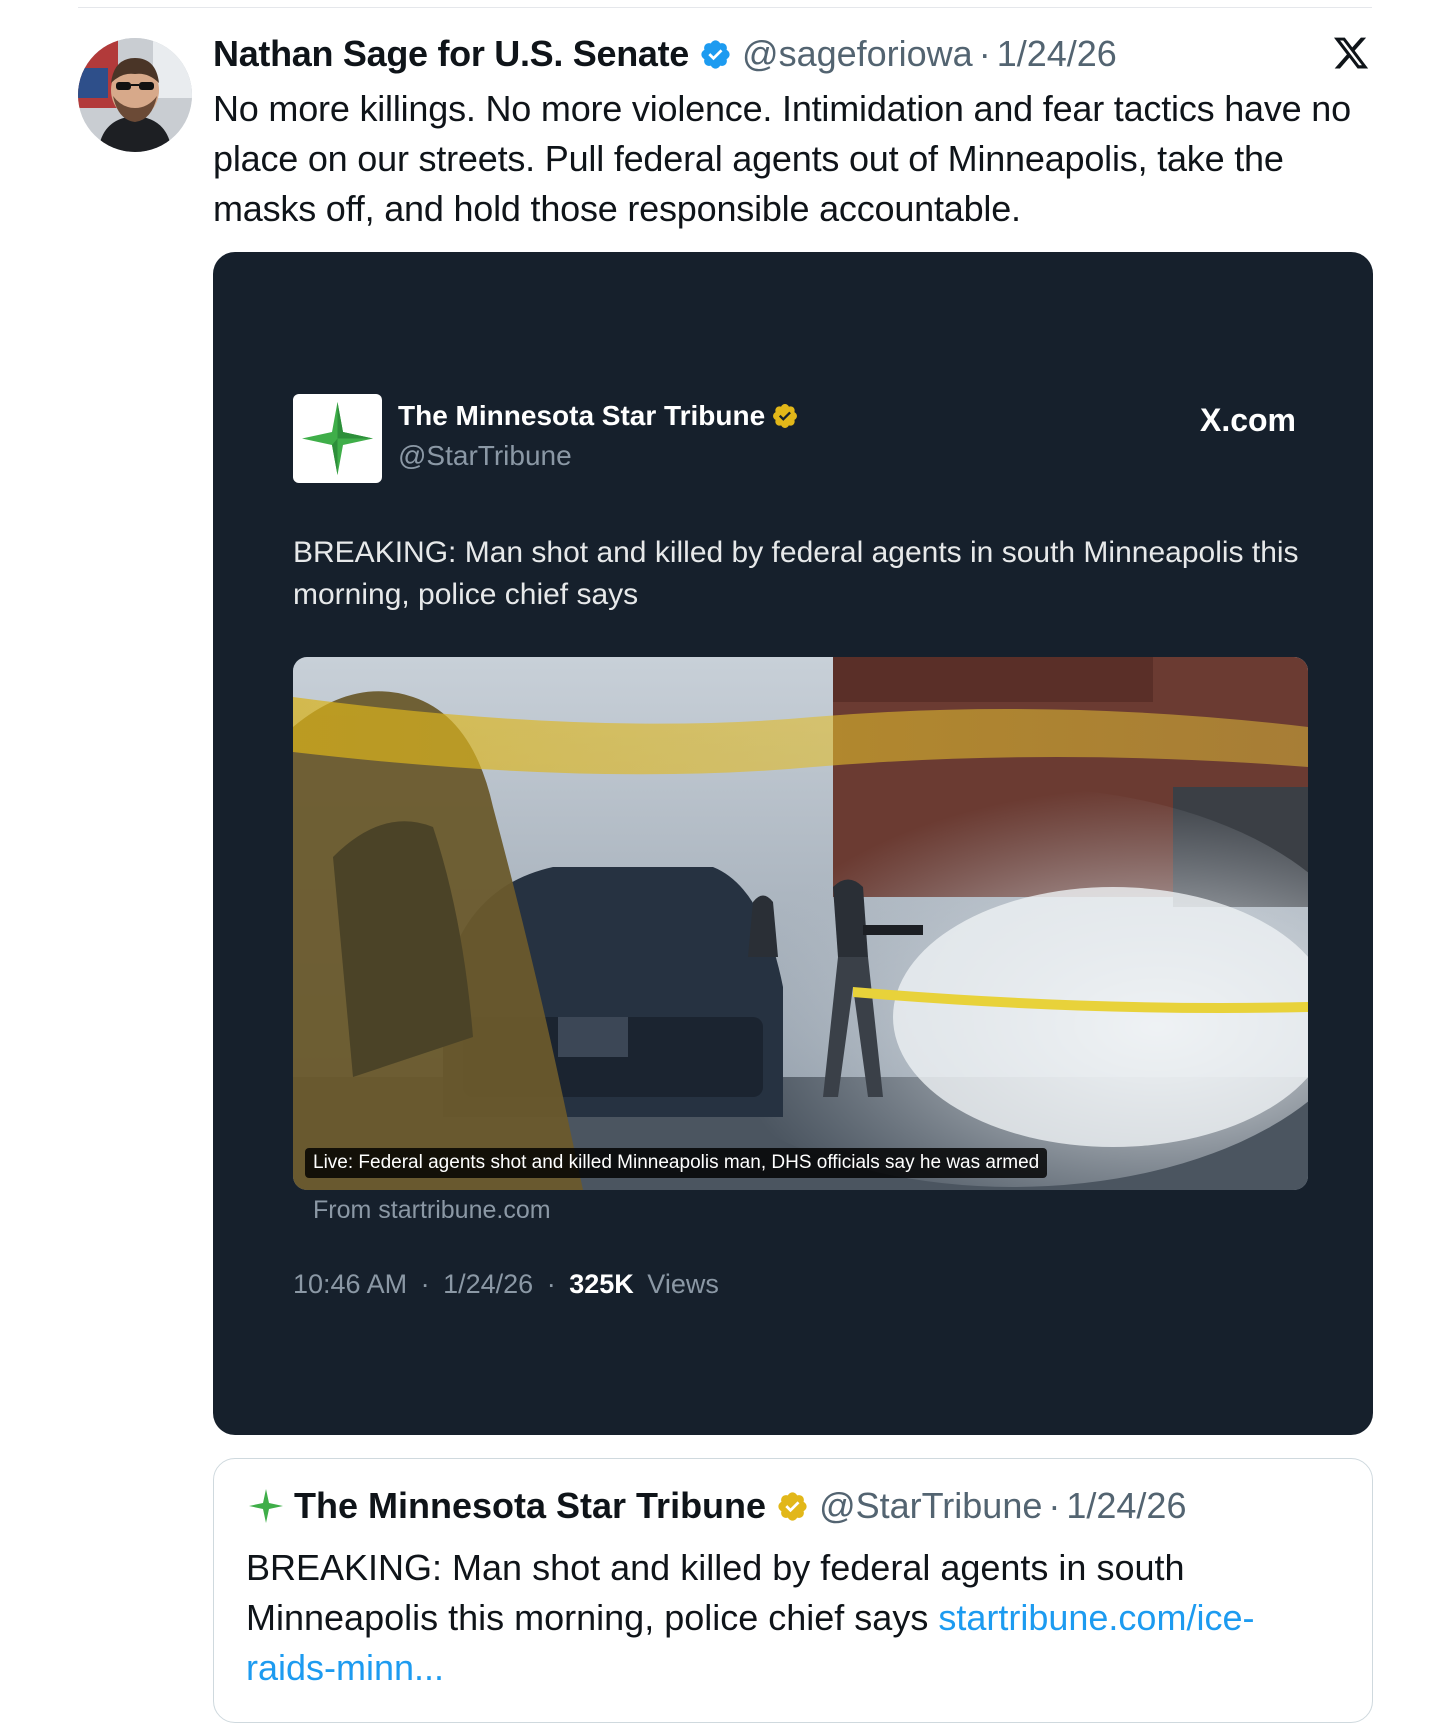 The height and width of the screenshot is (1730, 1448). I want to click on author-name: Nathan Sage for U.S. Senate, so click(451, 54).